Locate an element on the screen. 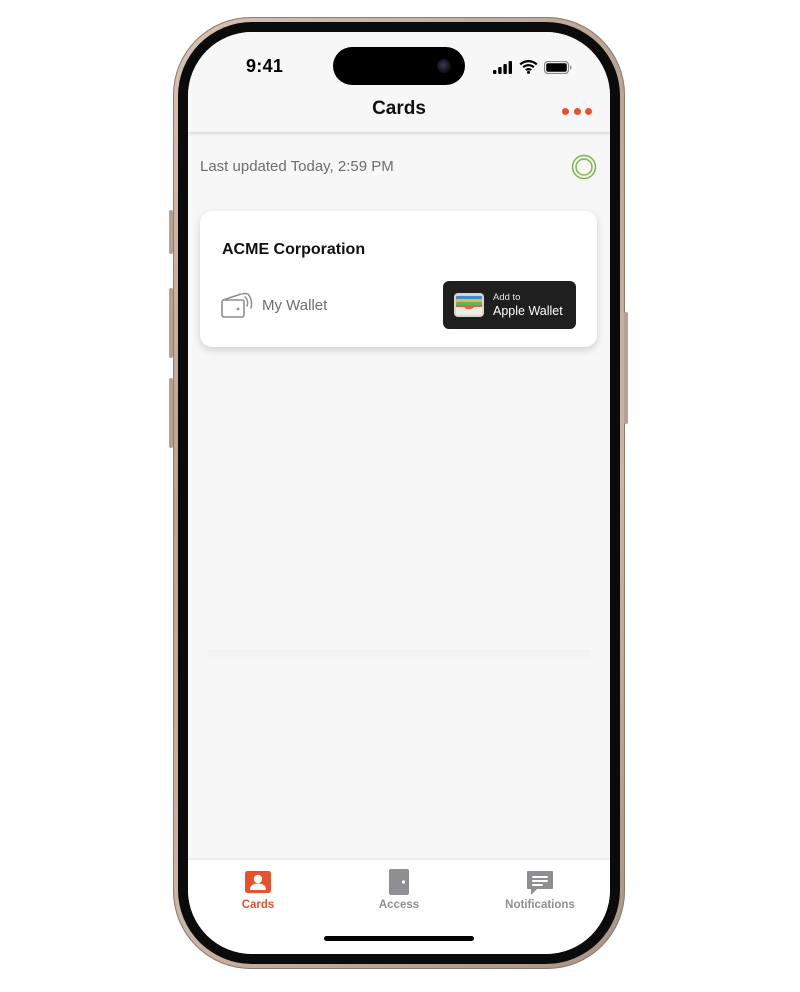 This screenshot has height=992, width=800. tab-notifications: Notifications is located at coordinates (540, 895).